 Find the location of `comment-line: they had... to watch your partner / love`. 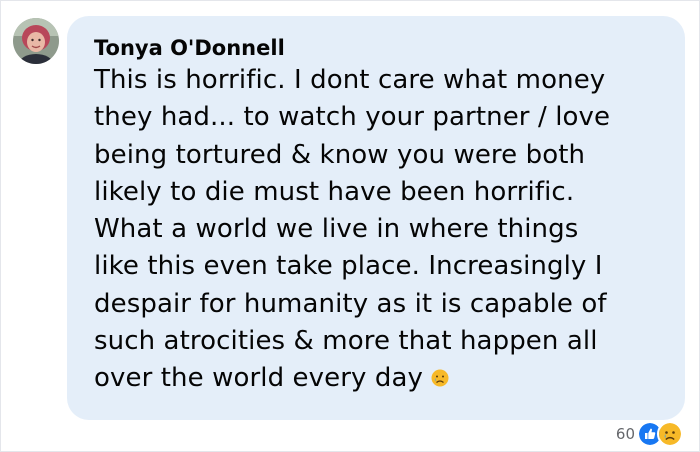

comment-line: they had... to watch your partner / love is located at coordinates (352, 117).